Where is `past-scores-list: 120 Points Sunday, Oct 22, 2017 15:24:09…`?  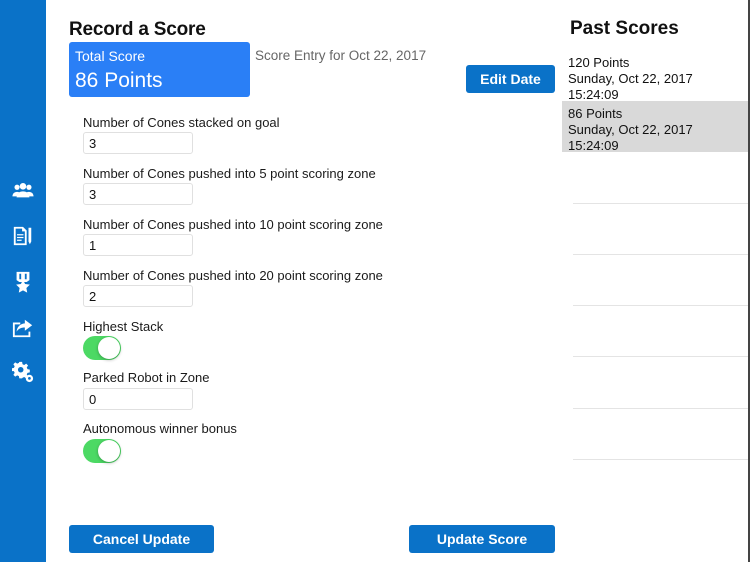
past-scores-list: 120 Points Sunday, Oct 22, 2017 15:24:09… is located at coordinates (655, 101).